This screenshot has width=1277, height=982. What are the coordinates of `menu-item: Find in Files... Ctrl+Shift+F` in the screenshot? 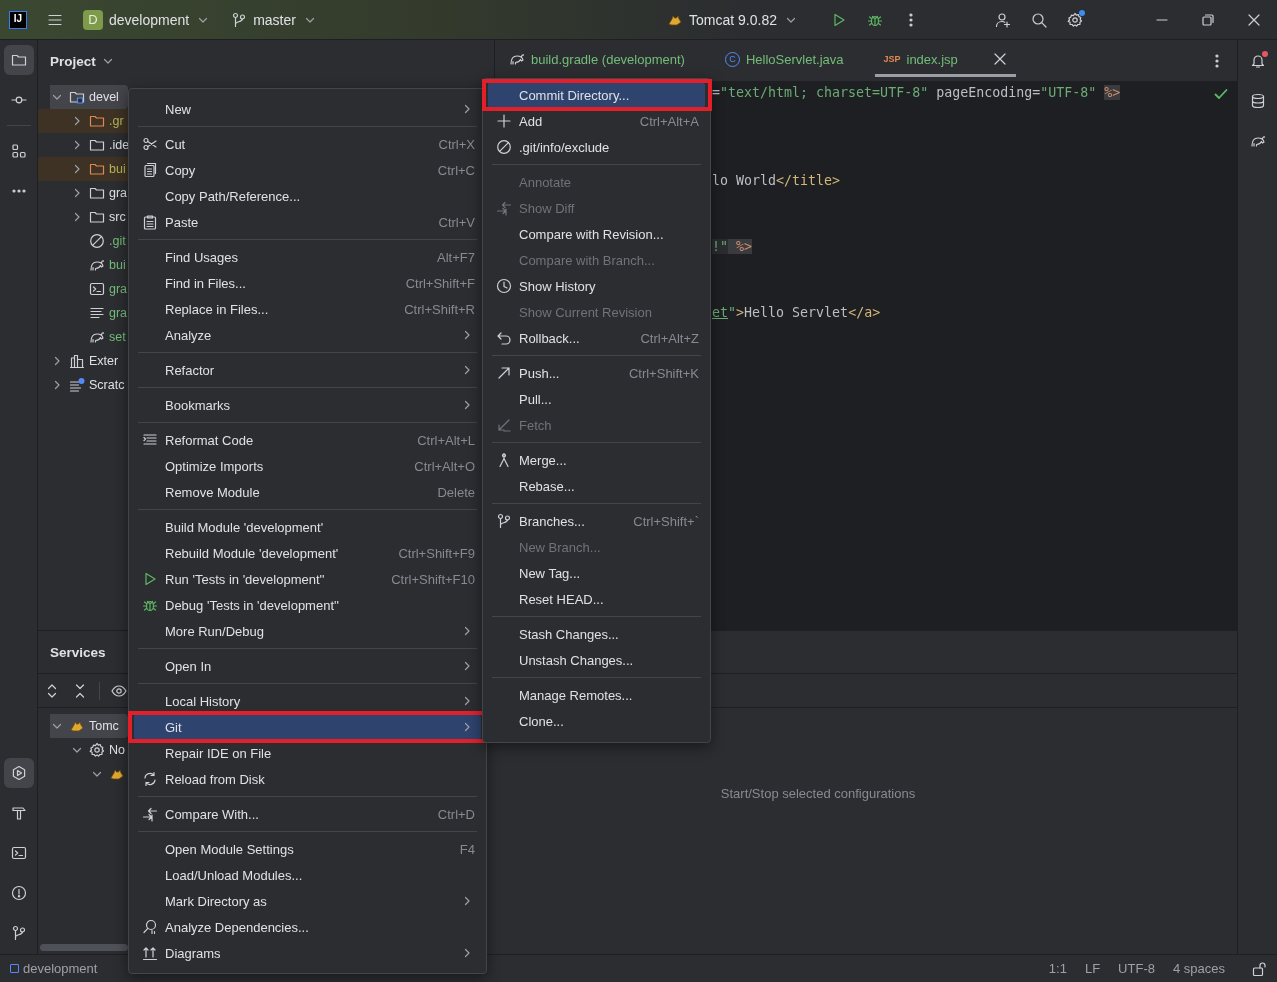 It's located at (307, 283).